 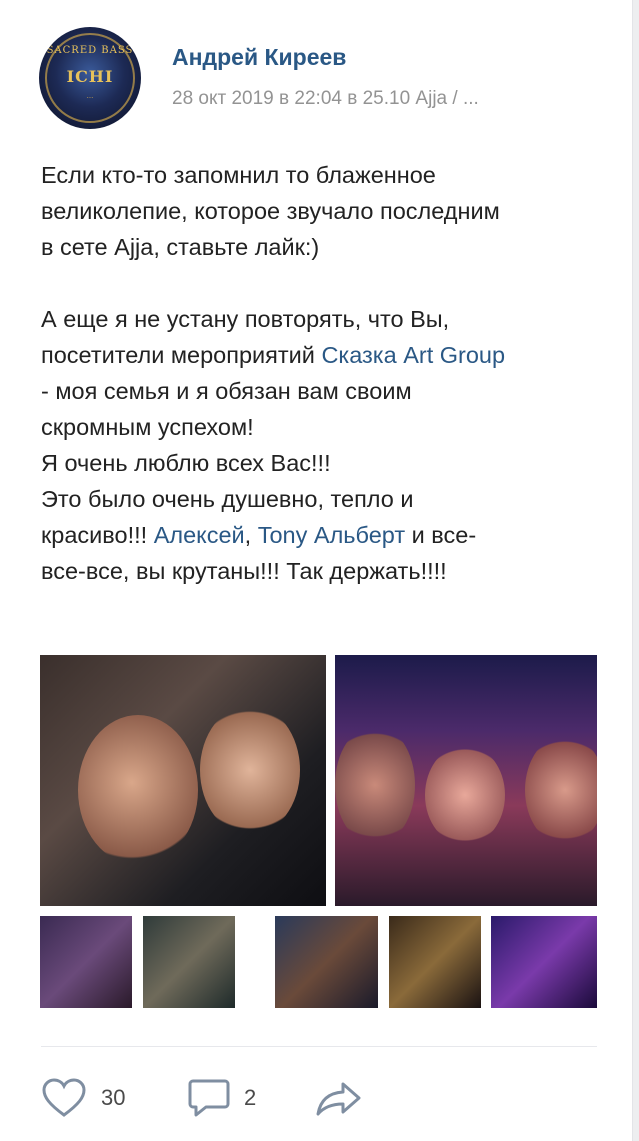 What do you see at coordinates (113, 1097) in the screenshot?
I see `like-count: 30` at bounding box center [113, 1097].